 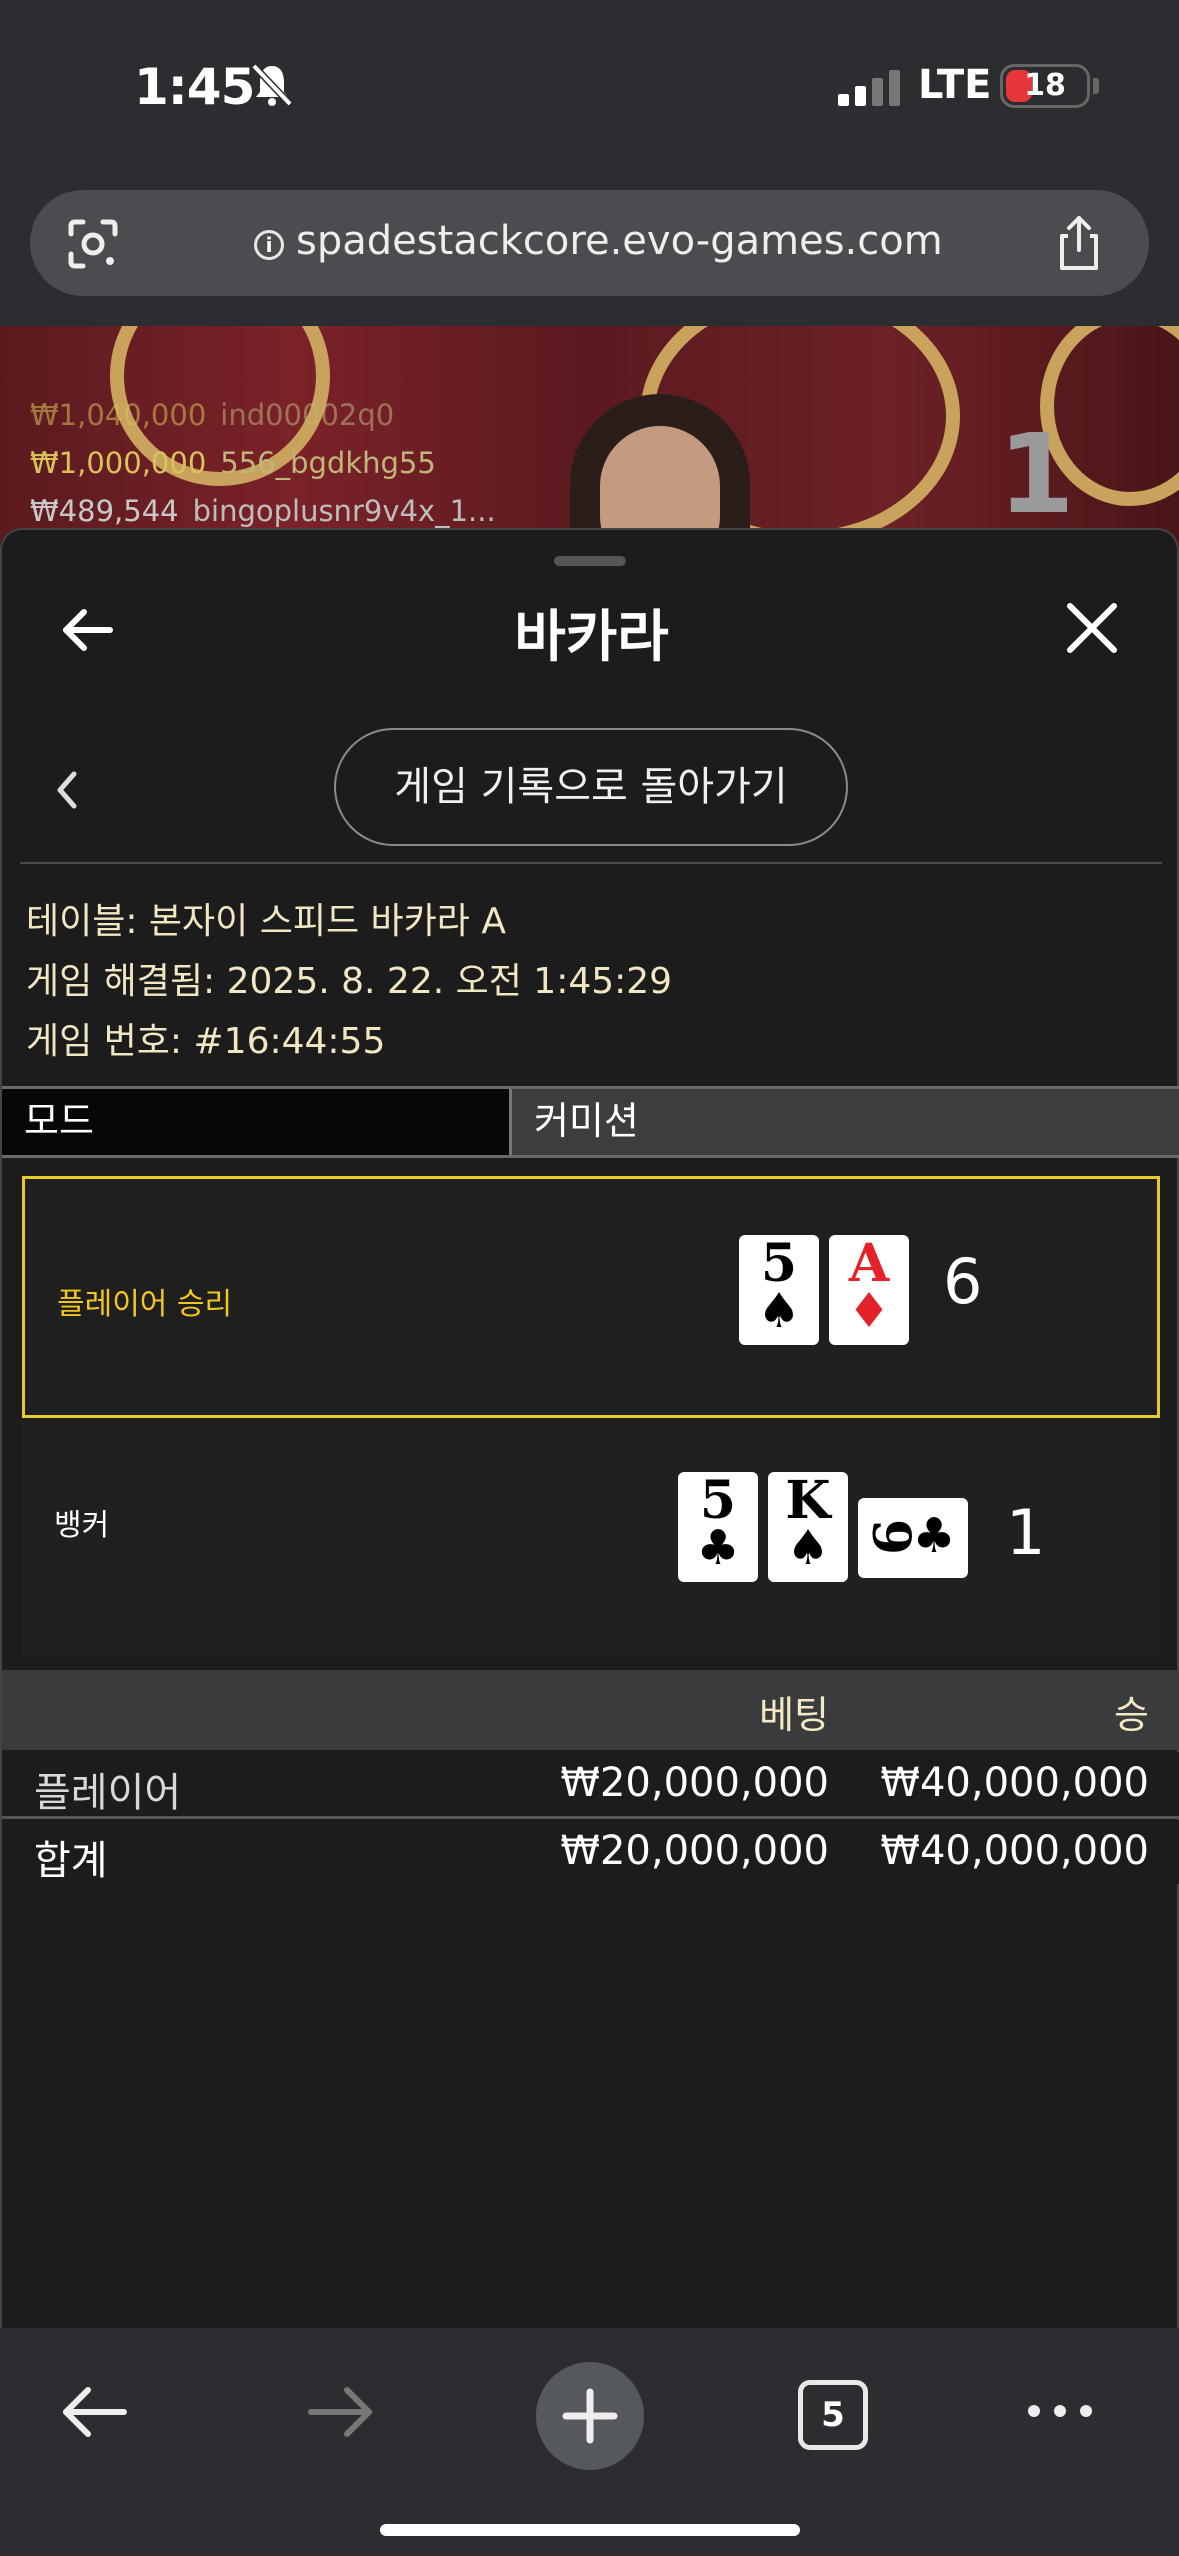 What do you see at coordinates (104, 511) in the screenshot?
I see `winner-amount: ₩489,544` at bounding box center [104, 511].